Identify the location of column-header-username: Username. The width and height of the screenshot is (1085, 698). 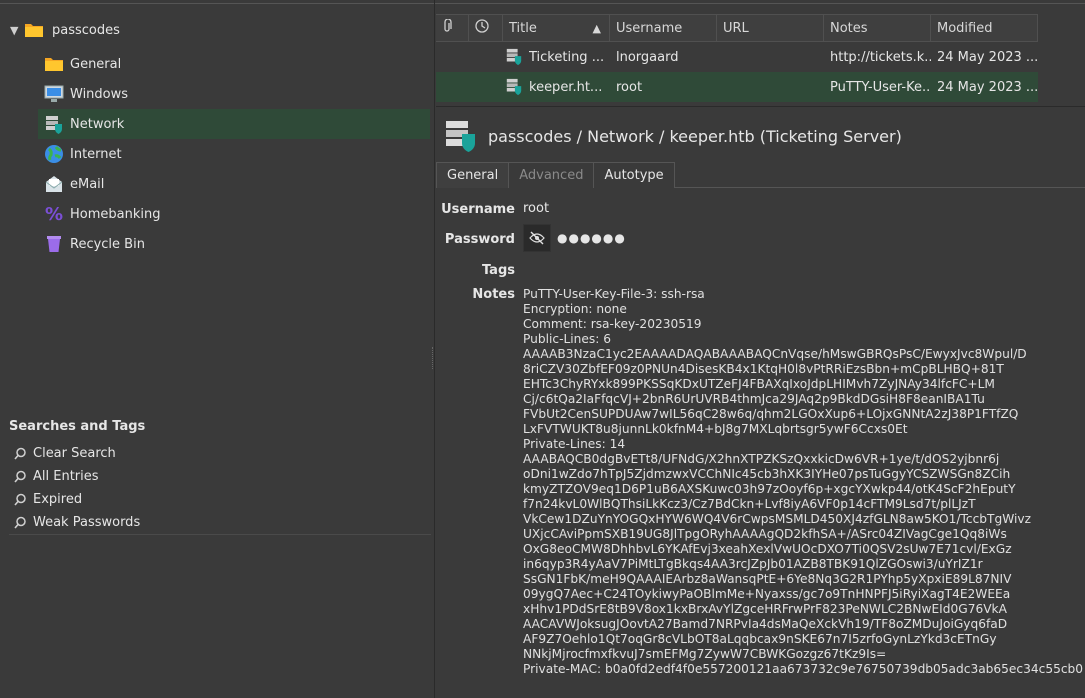
(663, 28).